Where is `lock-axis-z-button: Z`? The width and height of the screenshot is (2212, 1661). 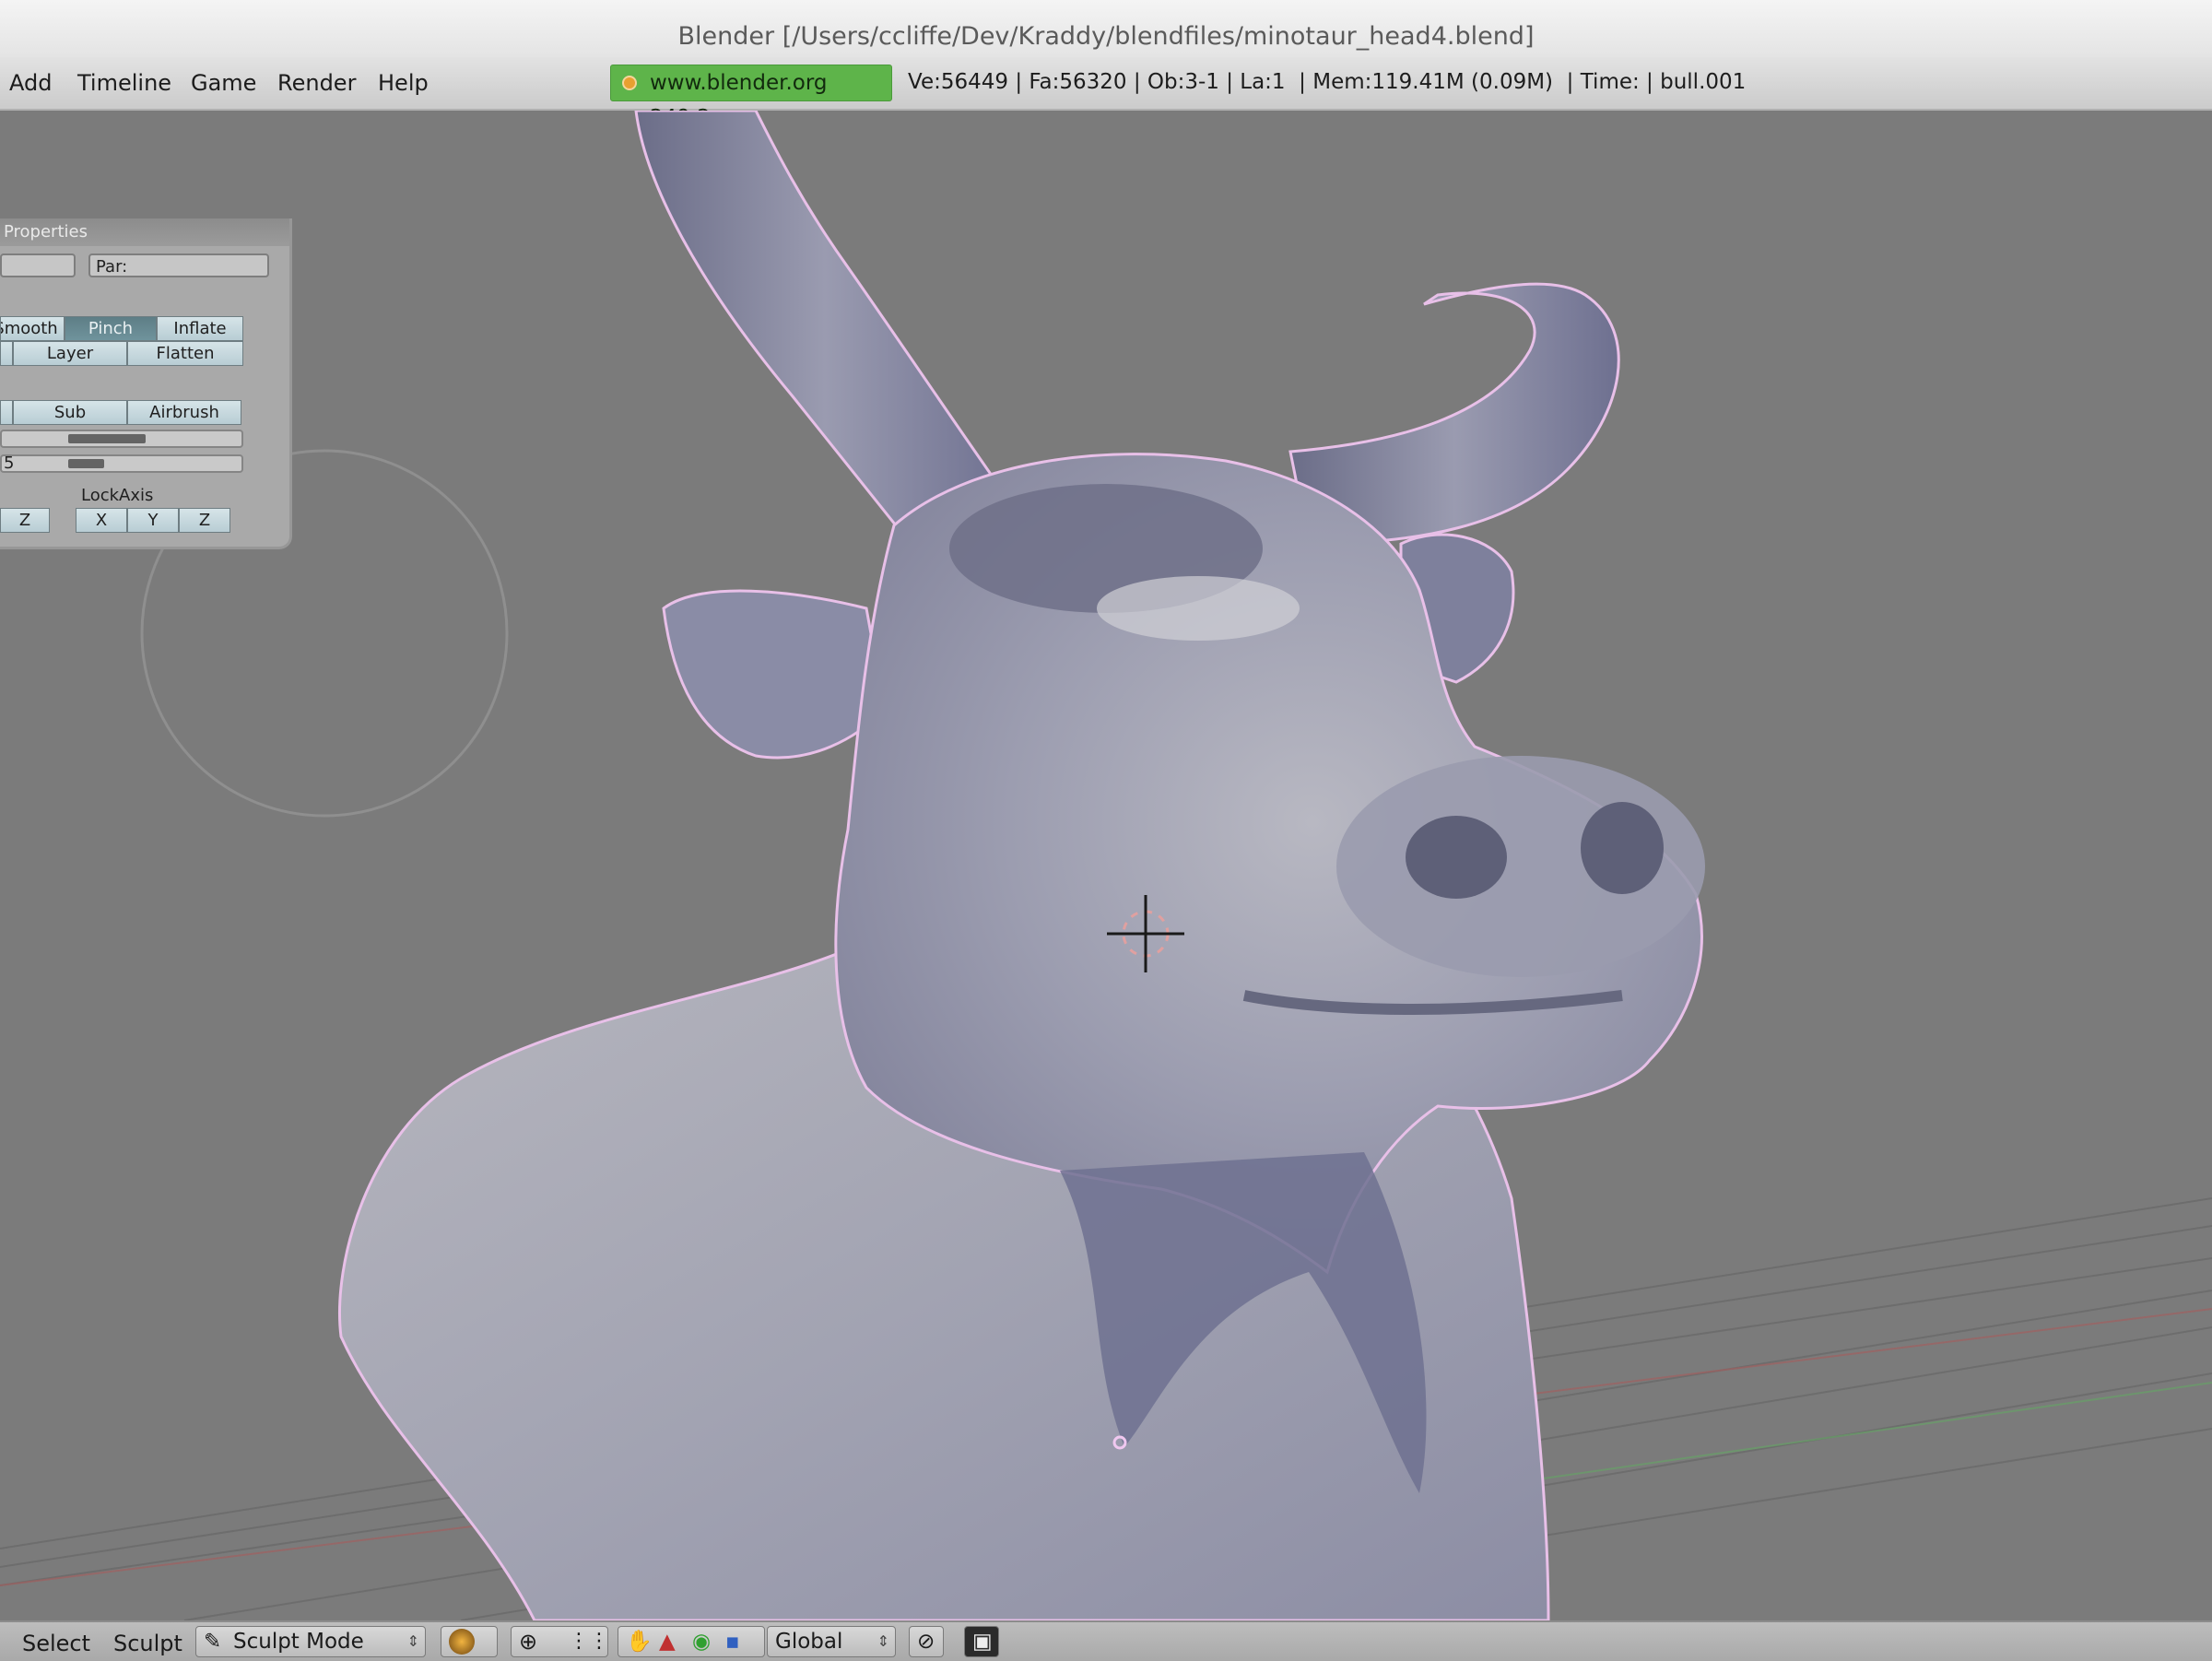
lock-axis-z-button: Z is located at coordinates (204, 520).